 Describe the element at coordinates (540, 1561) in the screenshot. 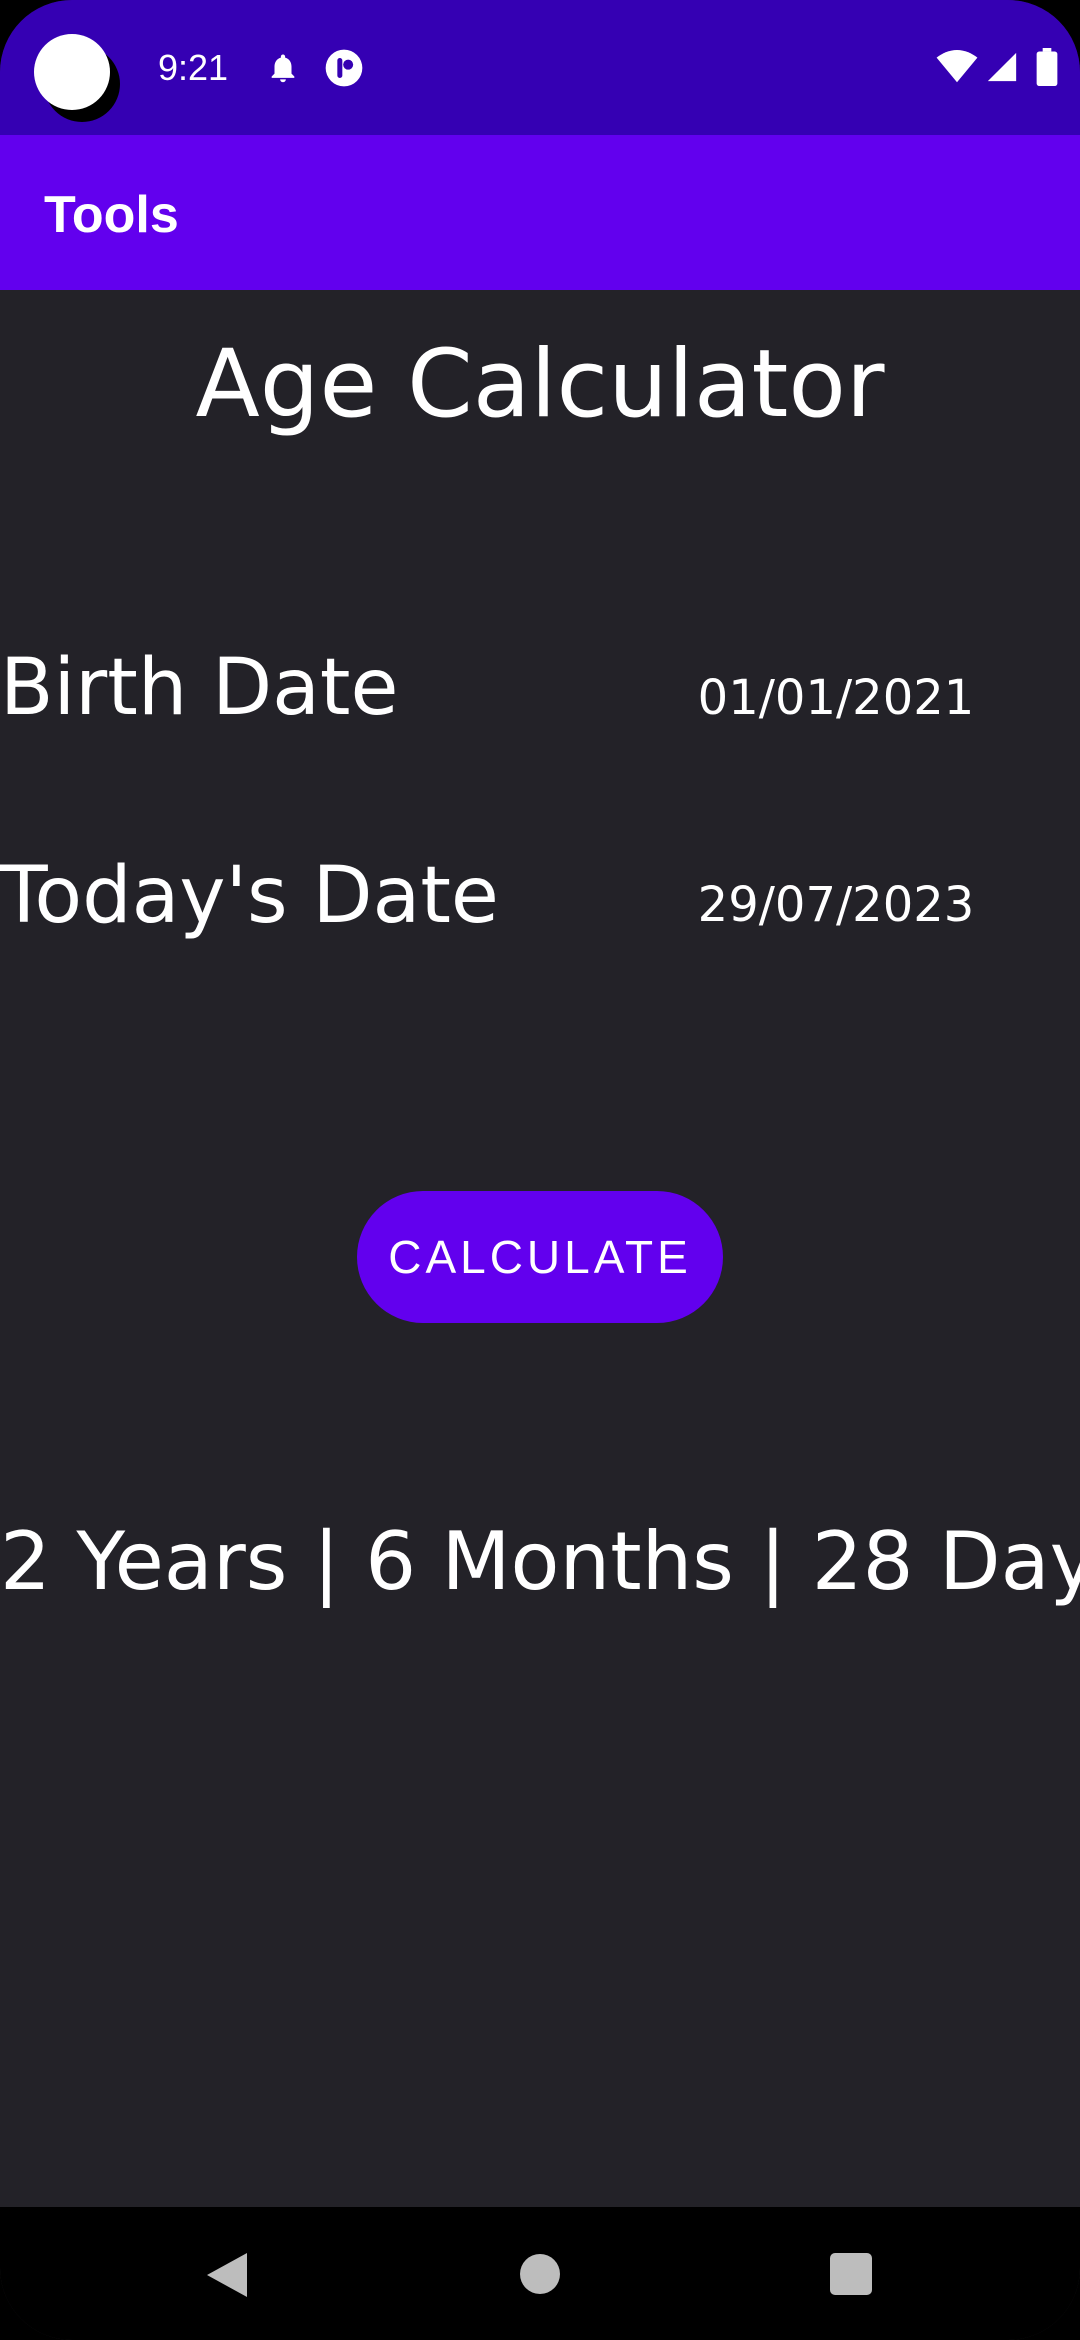

I see `age-result: 2 Years | 6 Months | 28 Days` at that location.